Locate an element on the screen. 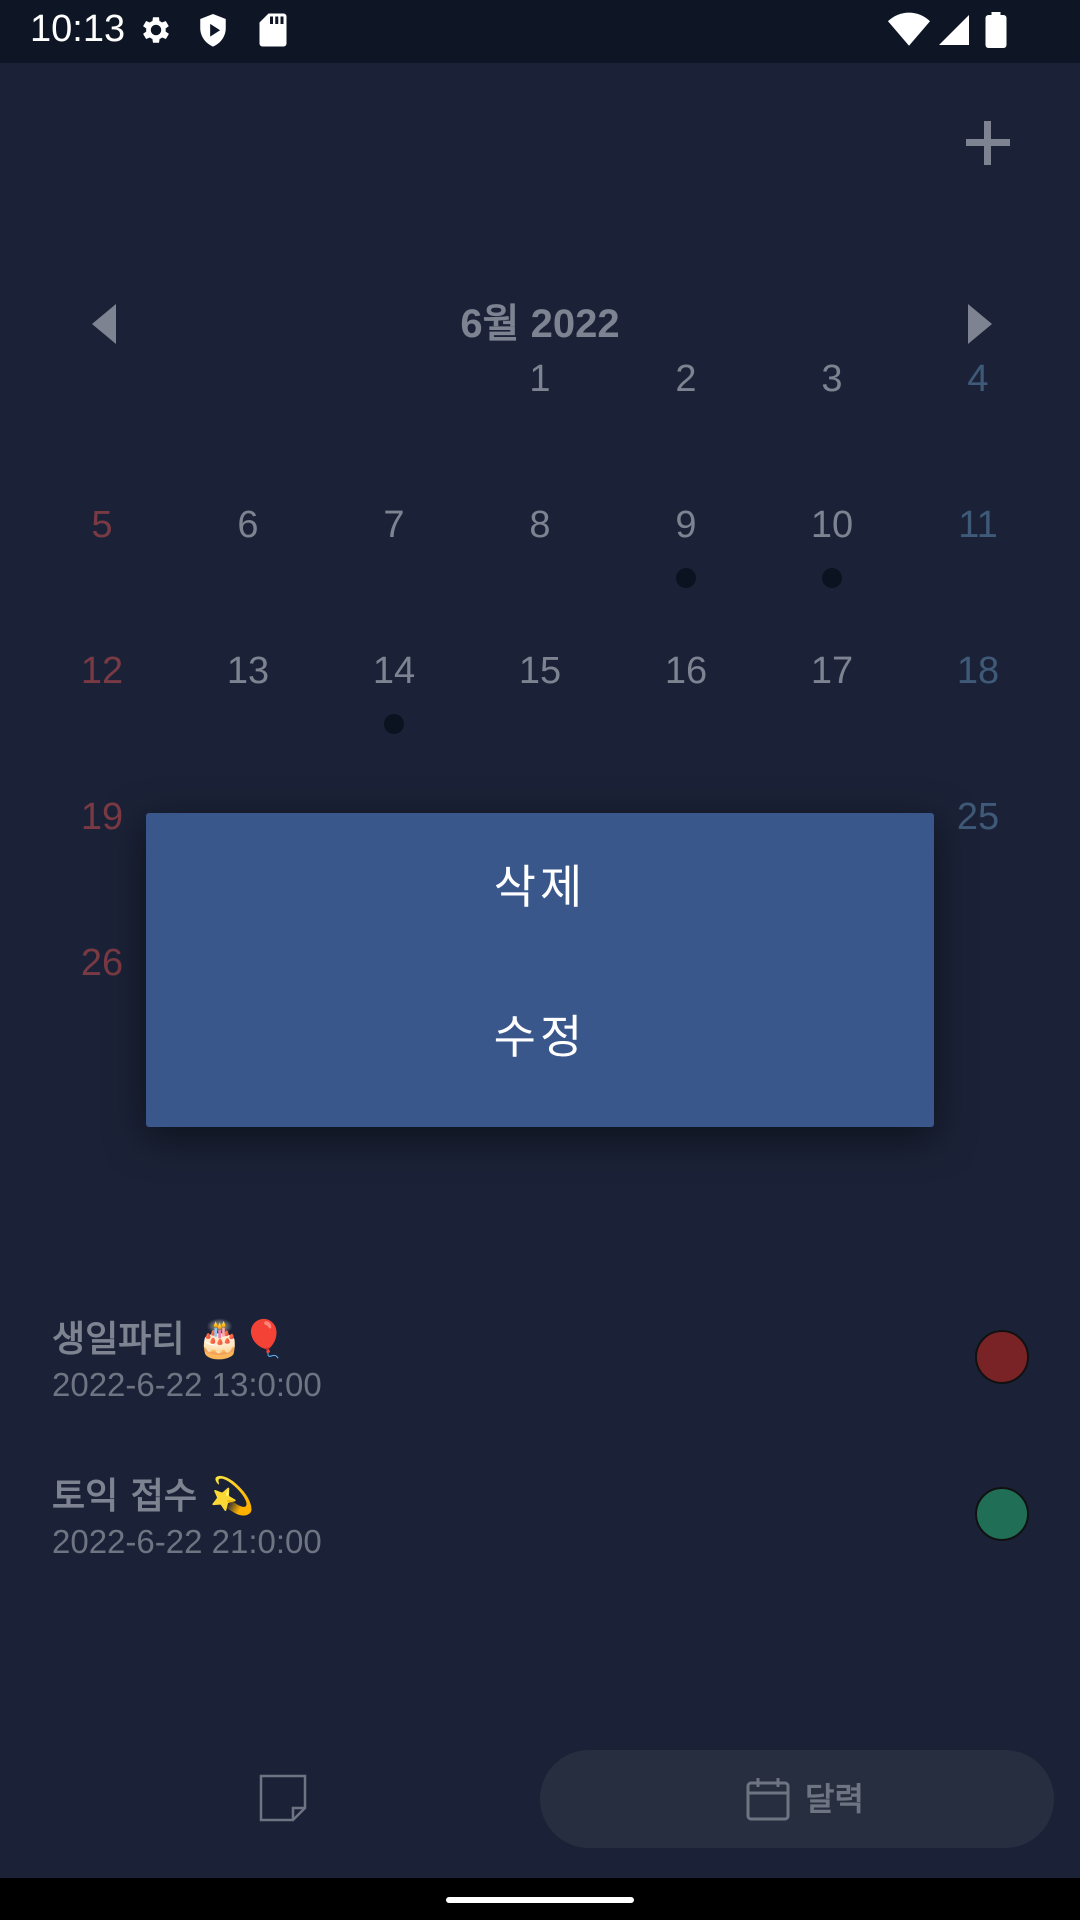 The image size is (1080, 1920). event-list-item: 토익 접수 💫 2022-6-22 21:0:00 is located at coordinates (187, 1514).